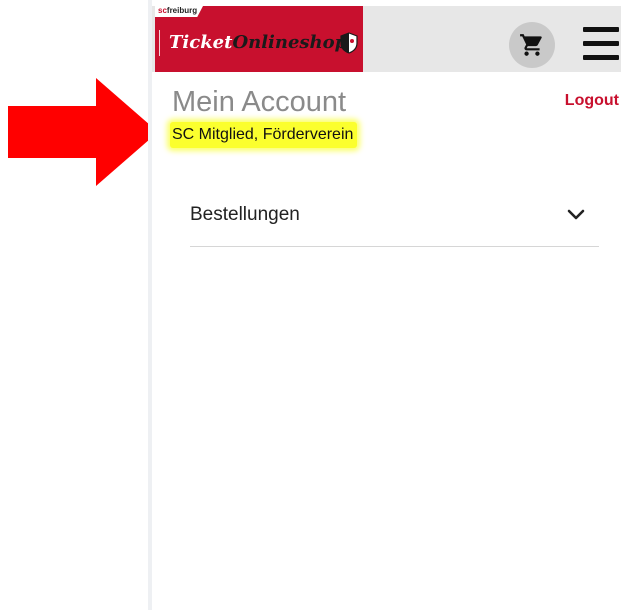 This screenshot has width=621, height=610. What do you see at coordinates (258, 42) in the screenshot?
I see `brand-title: TicketOnlineshop` at bounding box center [258, 42].